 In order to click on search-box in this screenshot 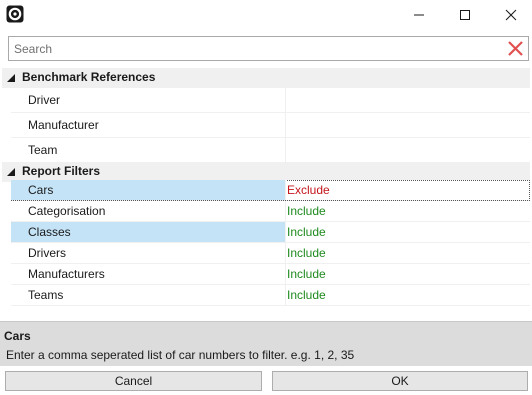, I will do `click(268, 48)`.